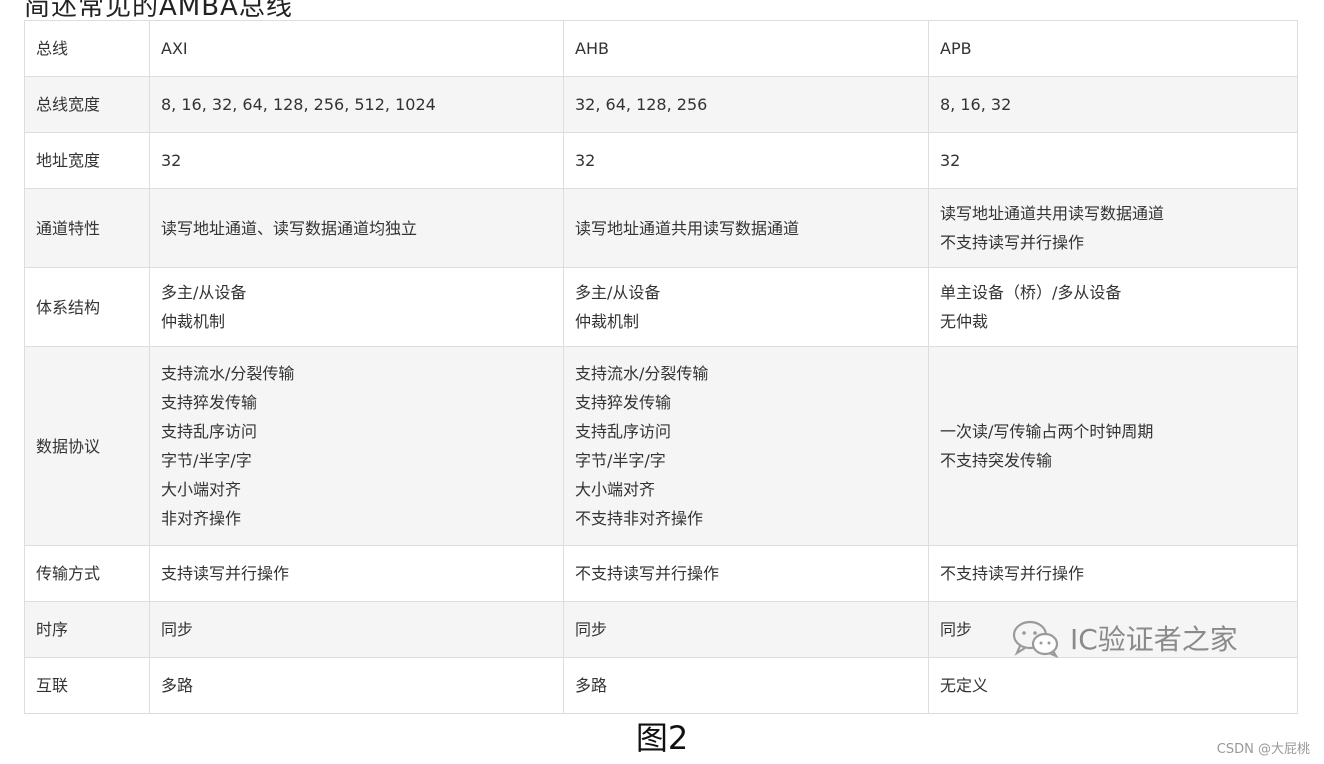 The height and width of the screenshot is (764, 1324). I want to click on cell-text-line: APB, so click(956, 48).